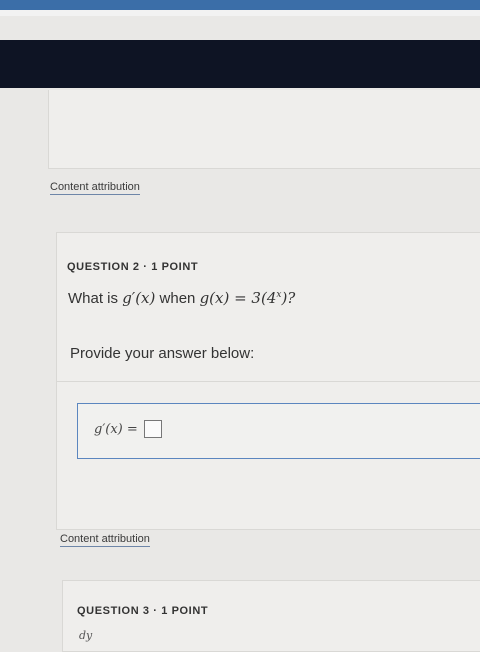 The width and height of the screenshot is (480, 652). What do you see at coordinates (93, 298) in the screenshot?
I see `prompt-text-pre: What is` at bounding box center [93, 298].